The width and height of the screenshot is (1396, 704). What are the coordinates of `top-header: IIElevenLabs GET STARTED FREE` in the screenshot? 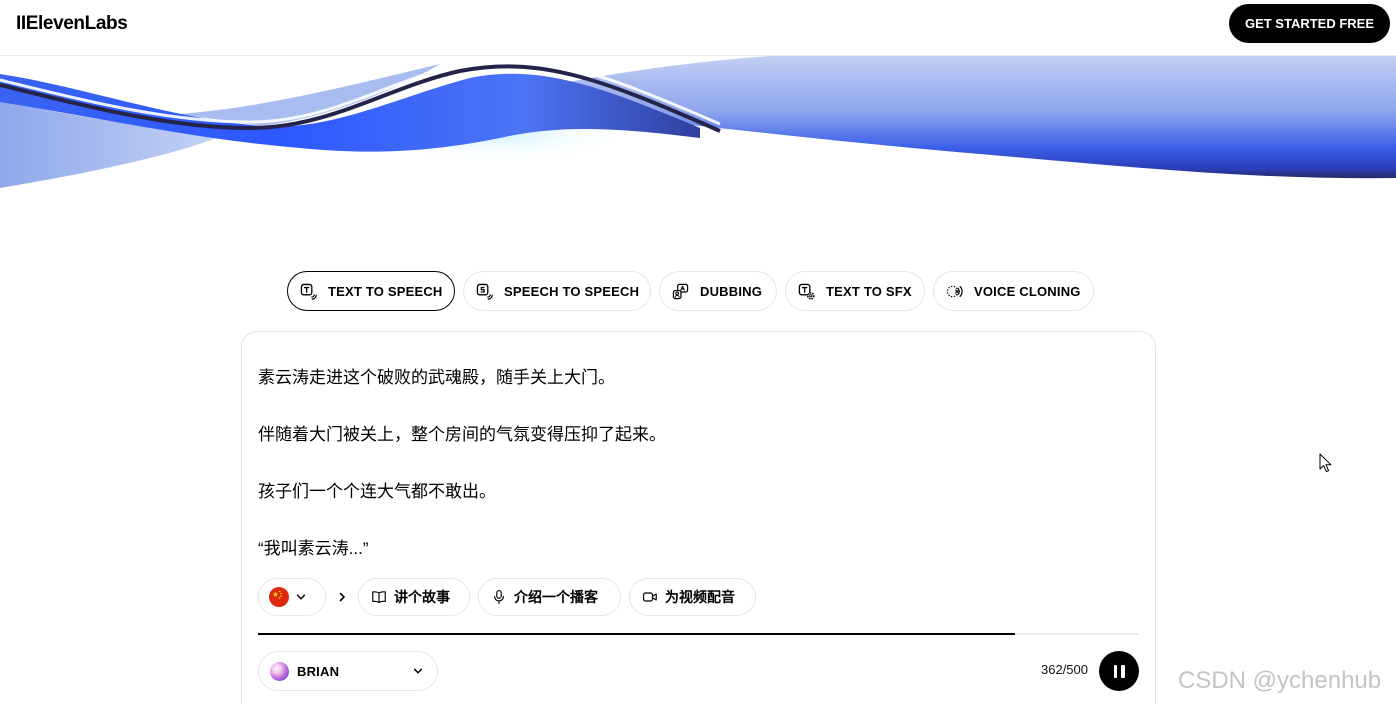 It's located at (698, 28).